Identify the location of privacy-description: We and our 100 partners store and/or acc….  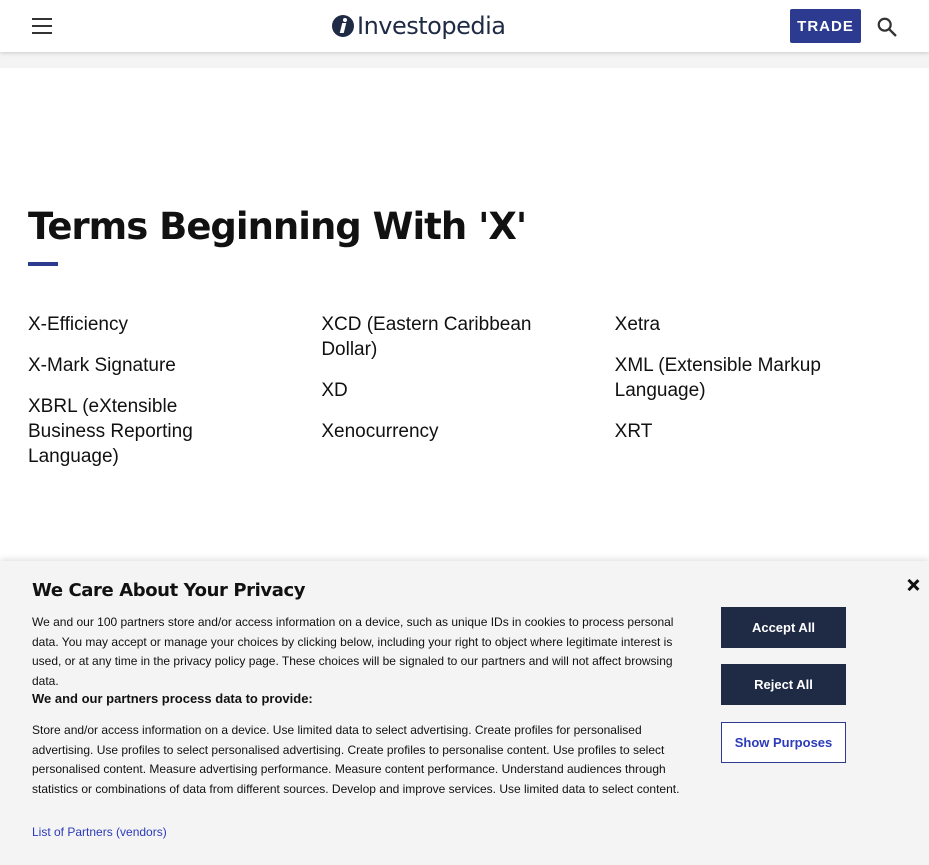
(353, 651).